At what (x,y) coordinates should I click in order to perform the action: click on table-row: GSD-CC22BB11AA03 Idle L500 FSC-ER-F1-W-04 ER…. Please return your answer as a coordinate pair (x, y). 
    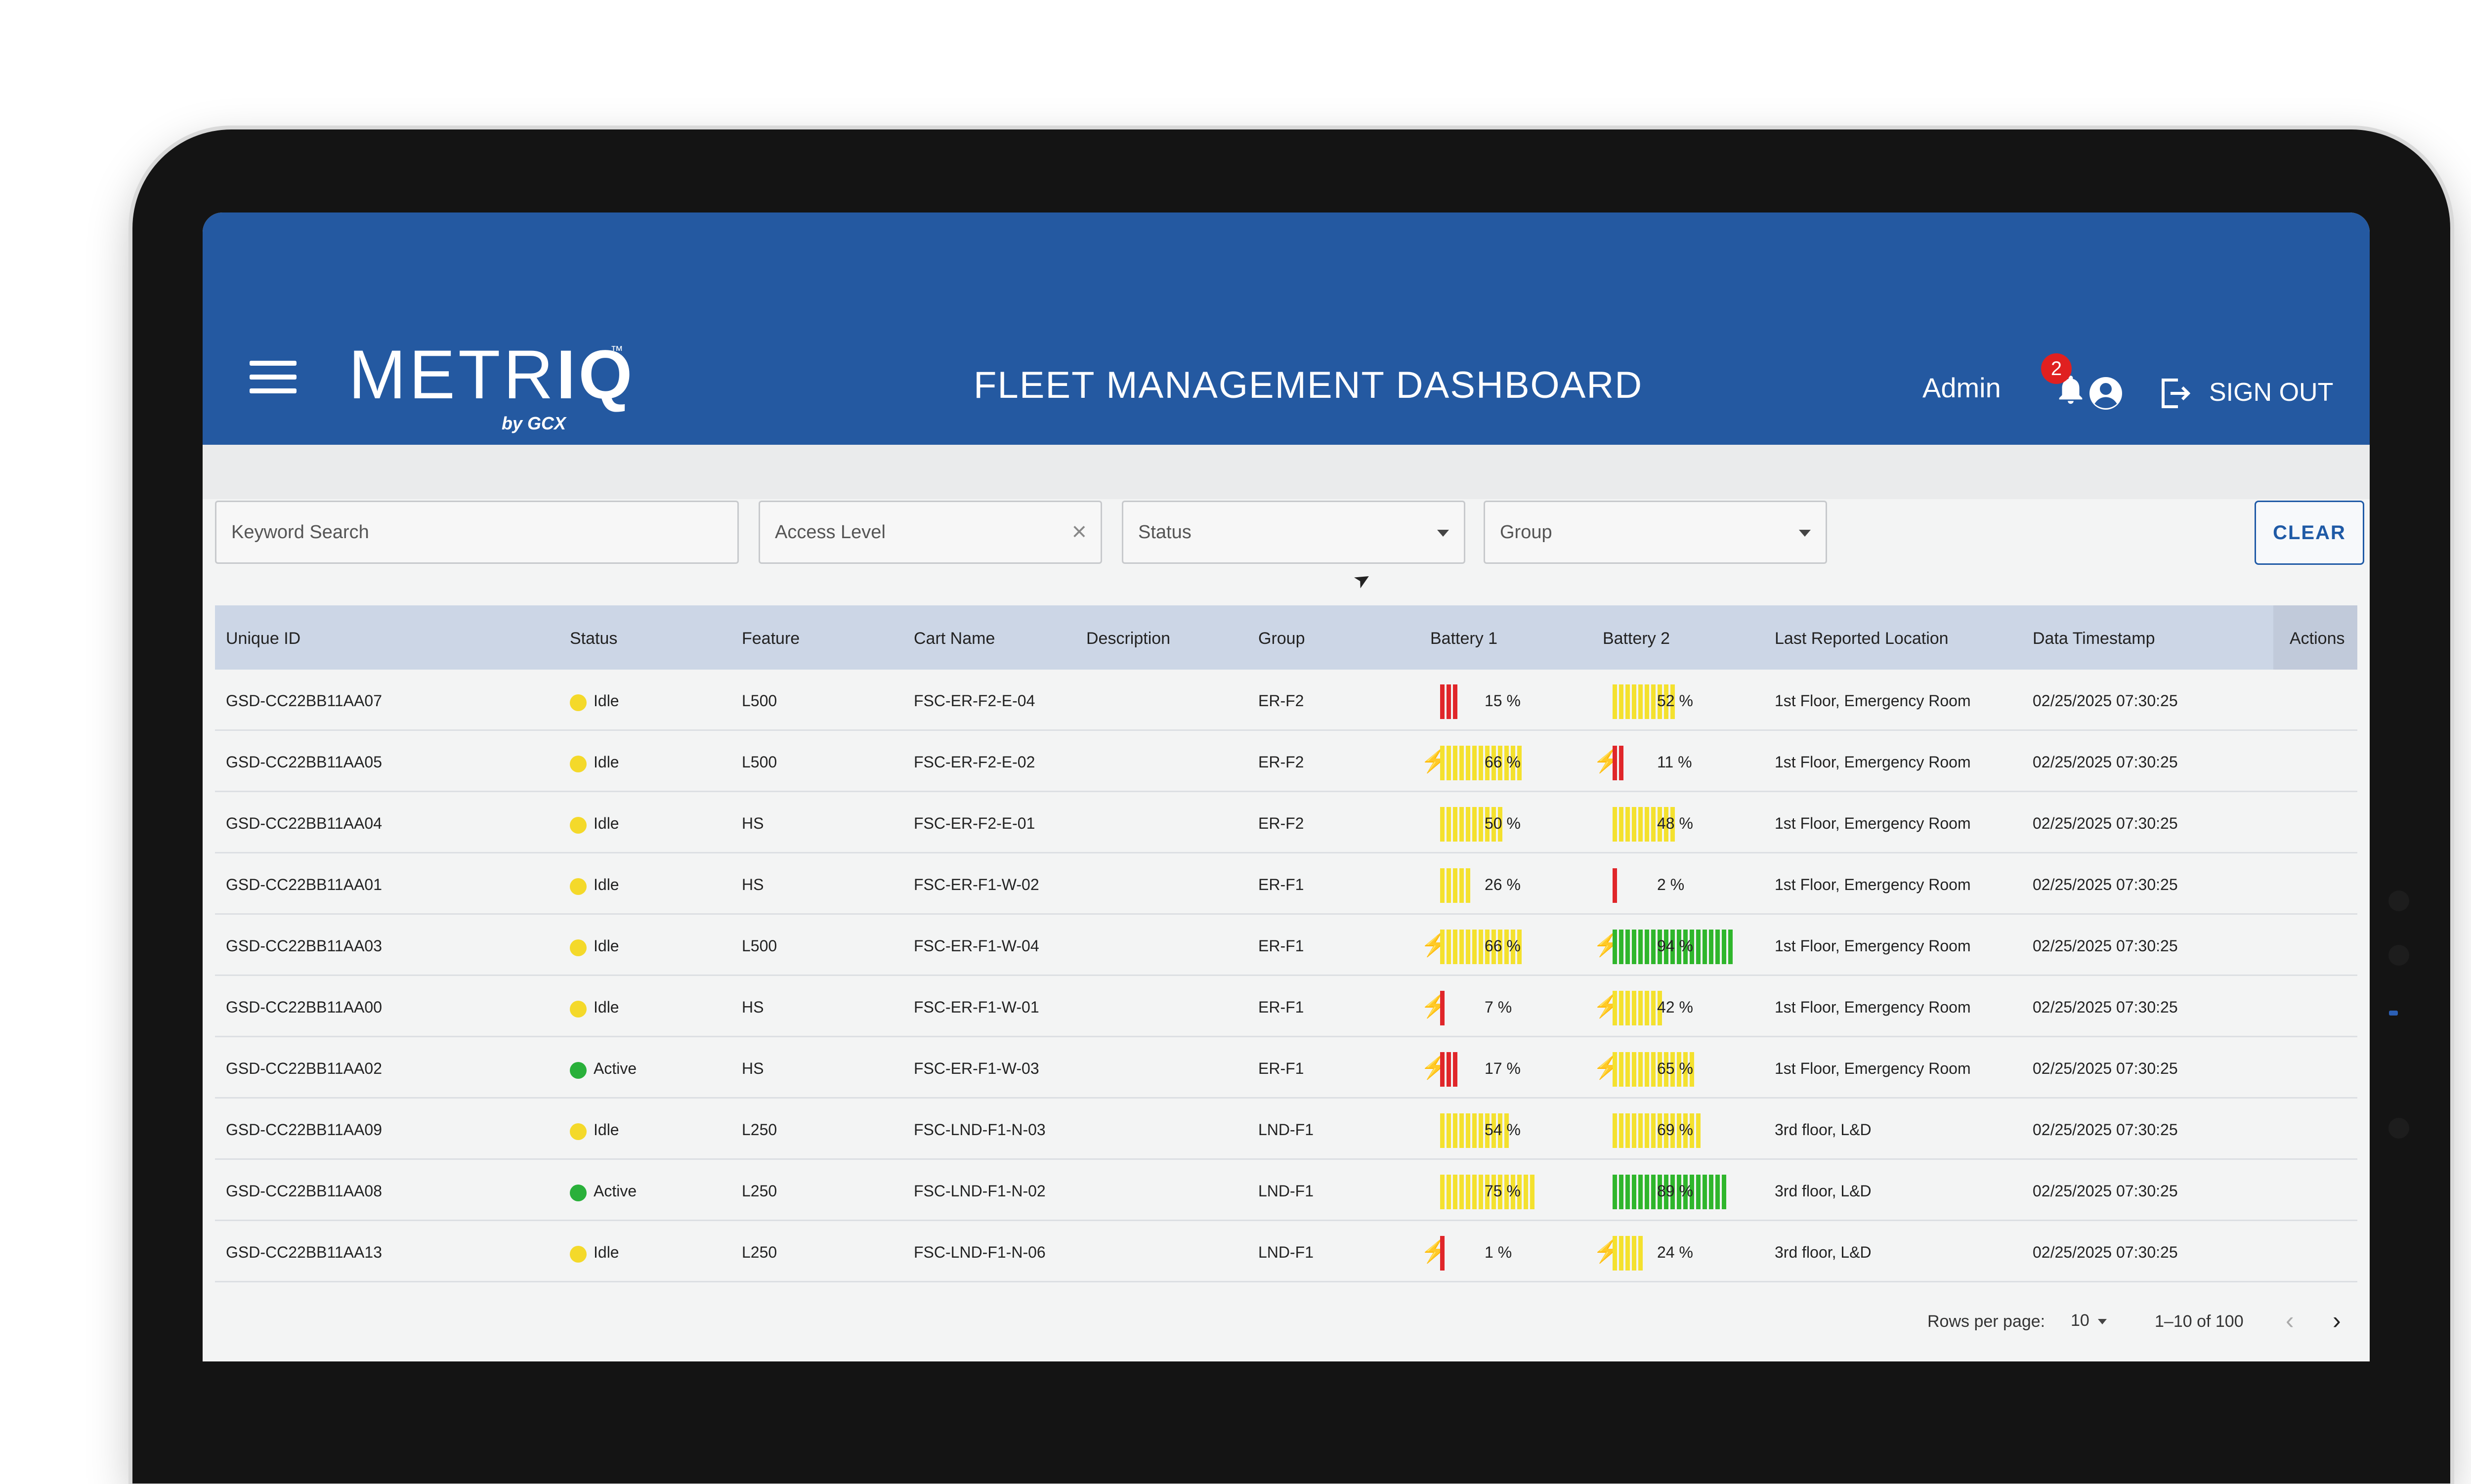
    Looking at the image, I should click on (1286, 945).